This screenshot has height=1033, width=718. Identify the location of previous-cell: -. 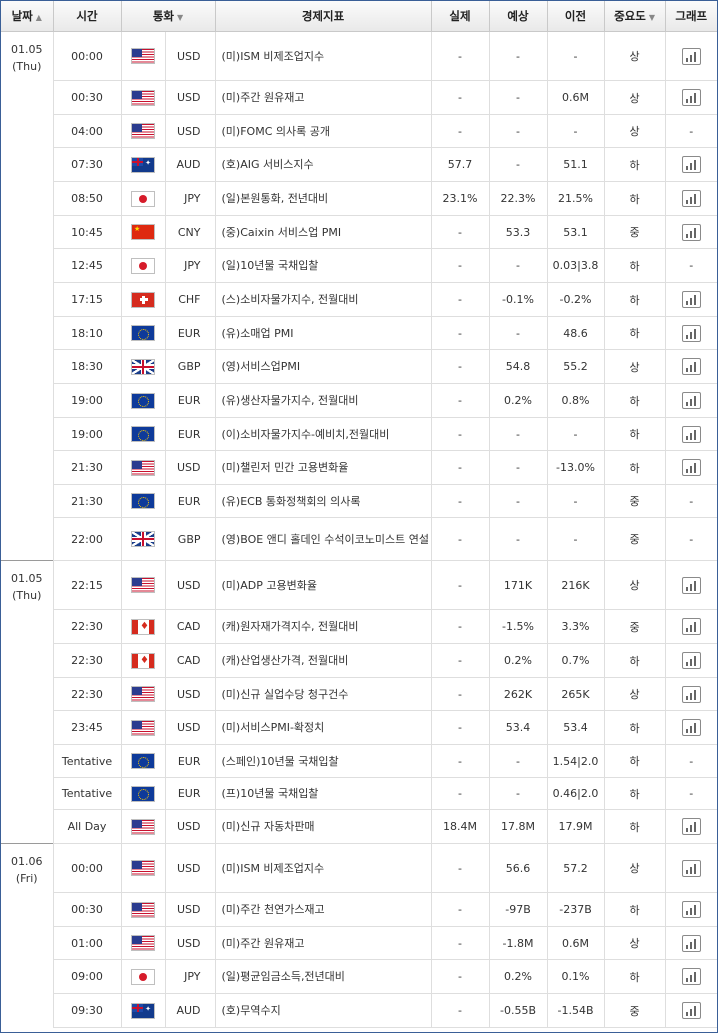
(575, 539).